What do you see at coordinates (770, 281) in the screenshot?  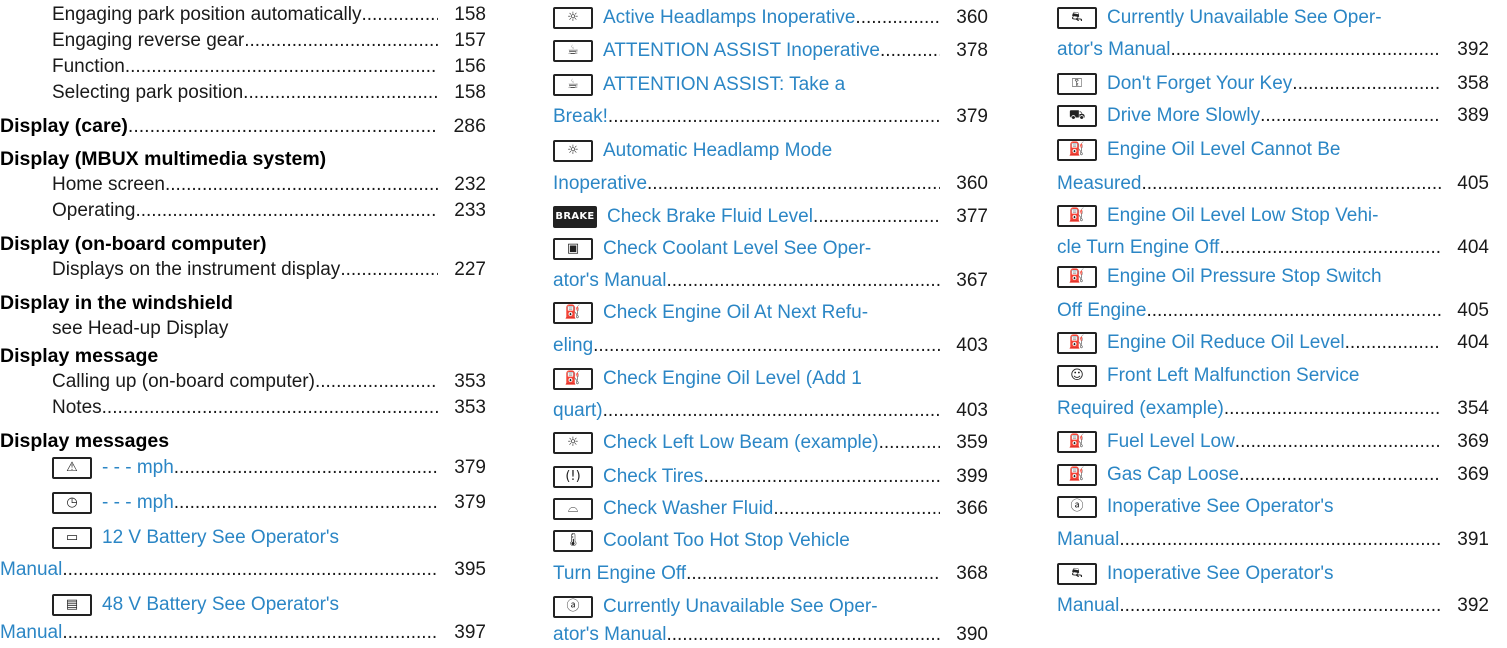 I see `index-entry-line2: ator's Manual 367` at bounding box center [770, 281].